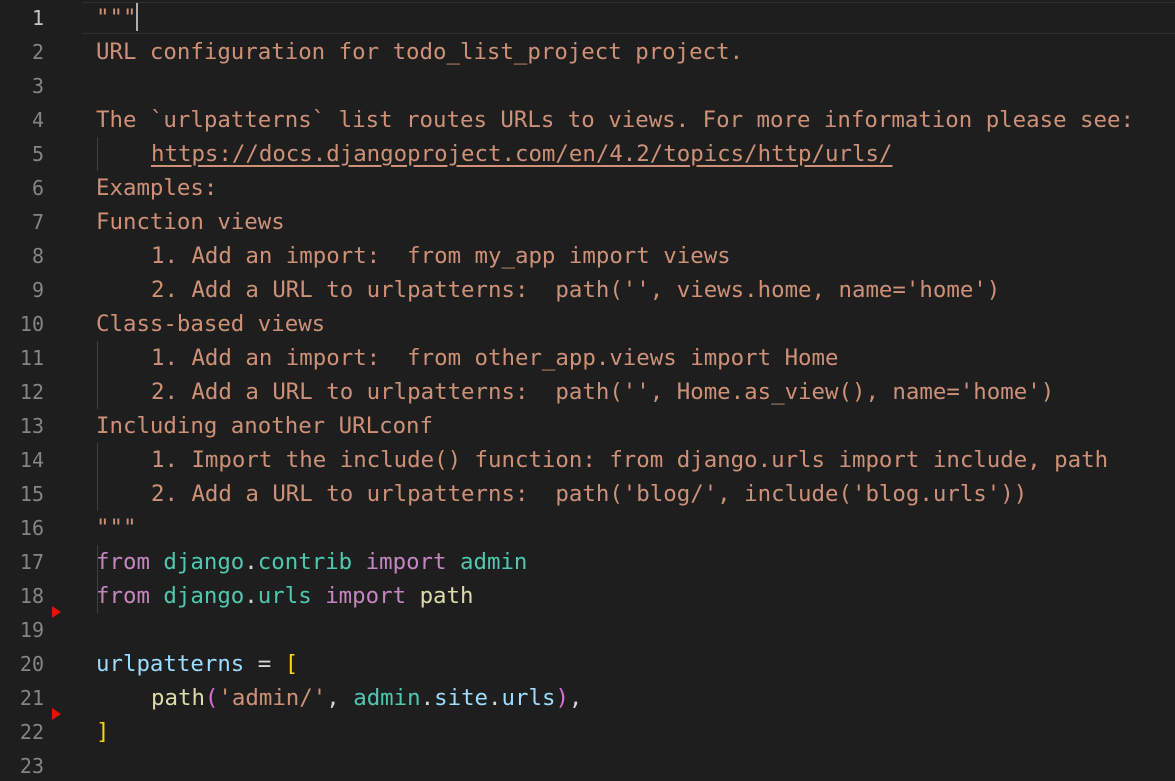  Describe the element at coordinates (284, 596) in the screenshot. I see `module-name: urls` at that location.